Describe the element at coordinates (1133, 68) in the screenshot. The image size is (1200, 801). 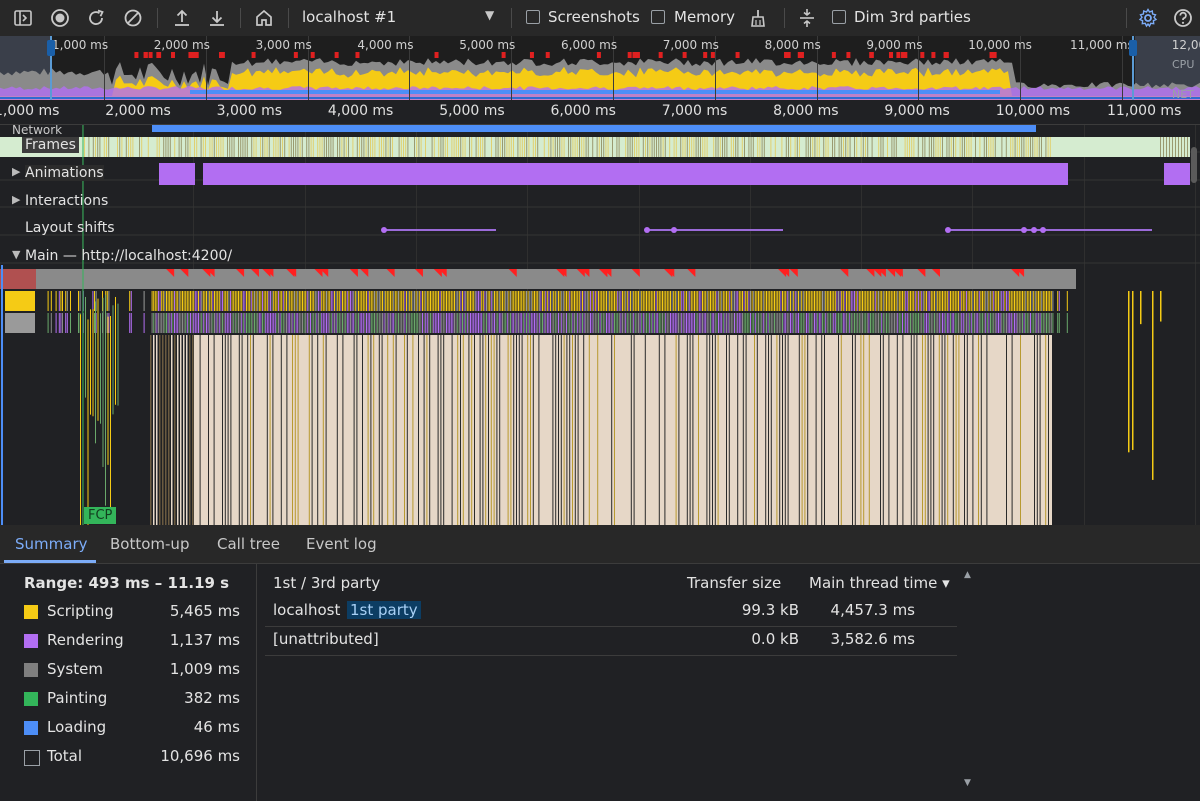
I see `range-handle-right` at that location.